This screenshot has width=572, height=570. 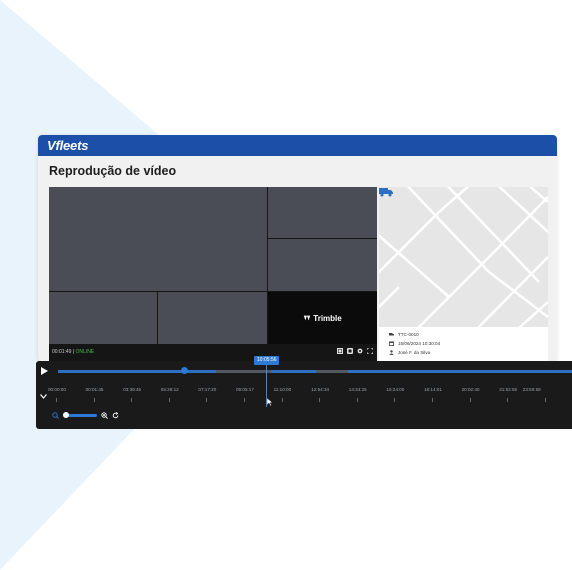 I want to click on reset-icon, so click(x=115, y=415).